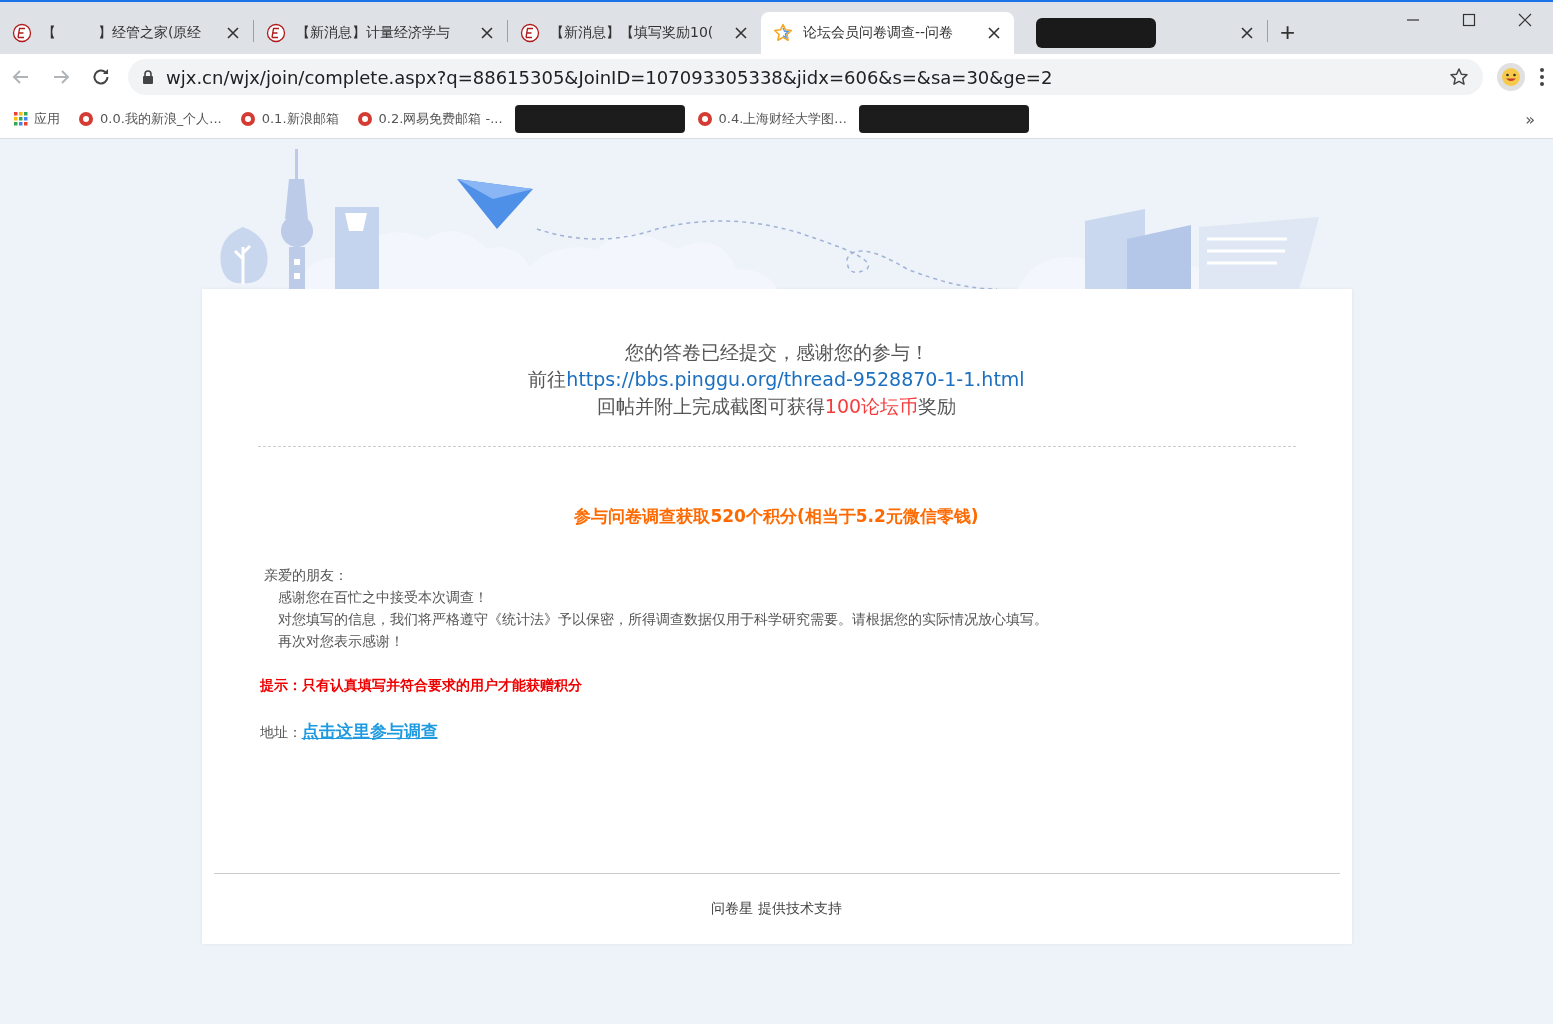 Image resolution: width=1553 pixels, height=1024 pixels. Describe the element at coordinates (243, 256) in the screenshot. I see `tree-drawing` at that location.